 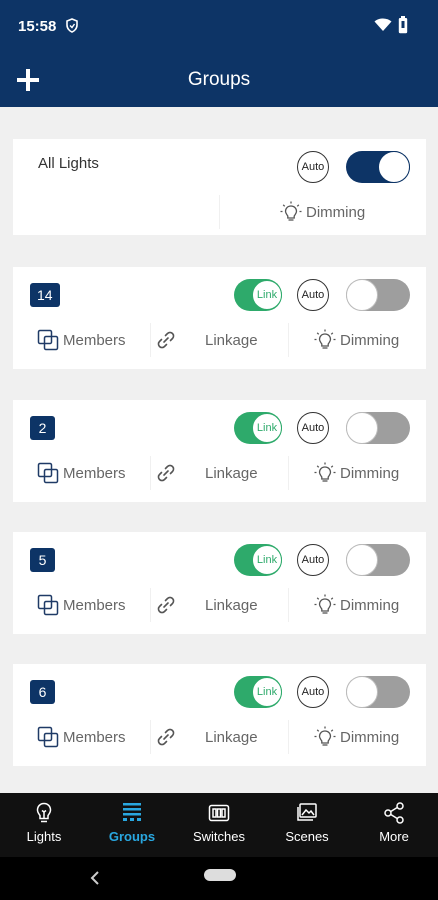 What do you see at coordinates (37, 26) in the screenshot?
I see `status-time: 15:58` at bounding box center [37, 26].